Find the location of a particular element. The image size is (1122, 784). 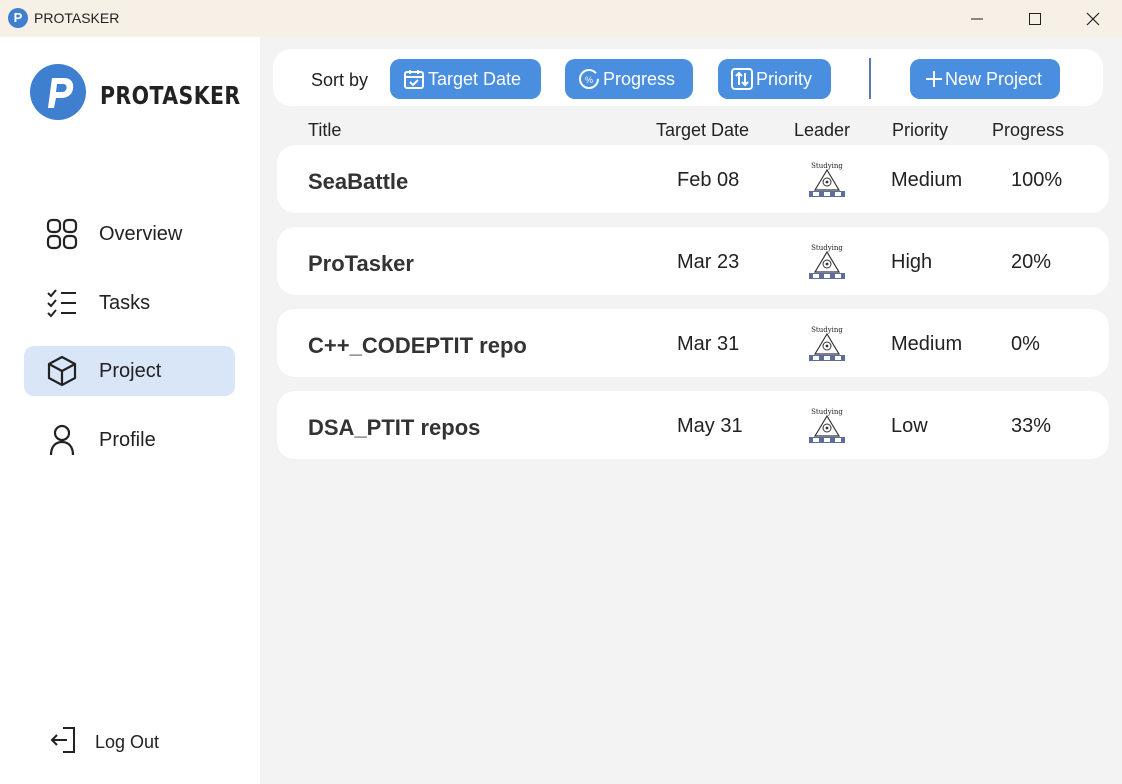

logo-text: PROTASKER is located at coordinates (170, 95).